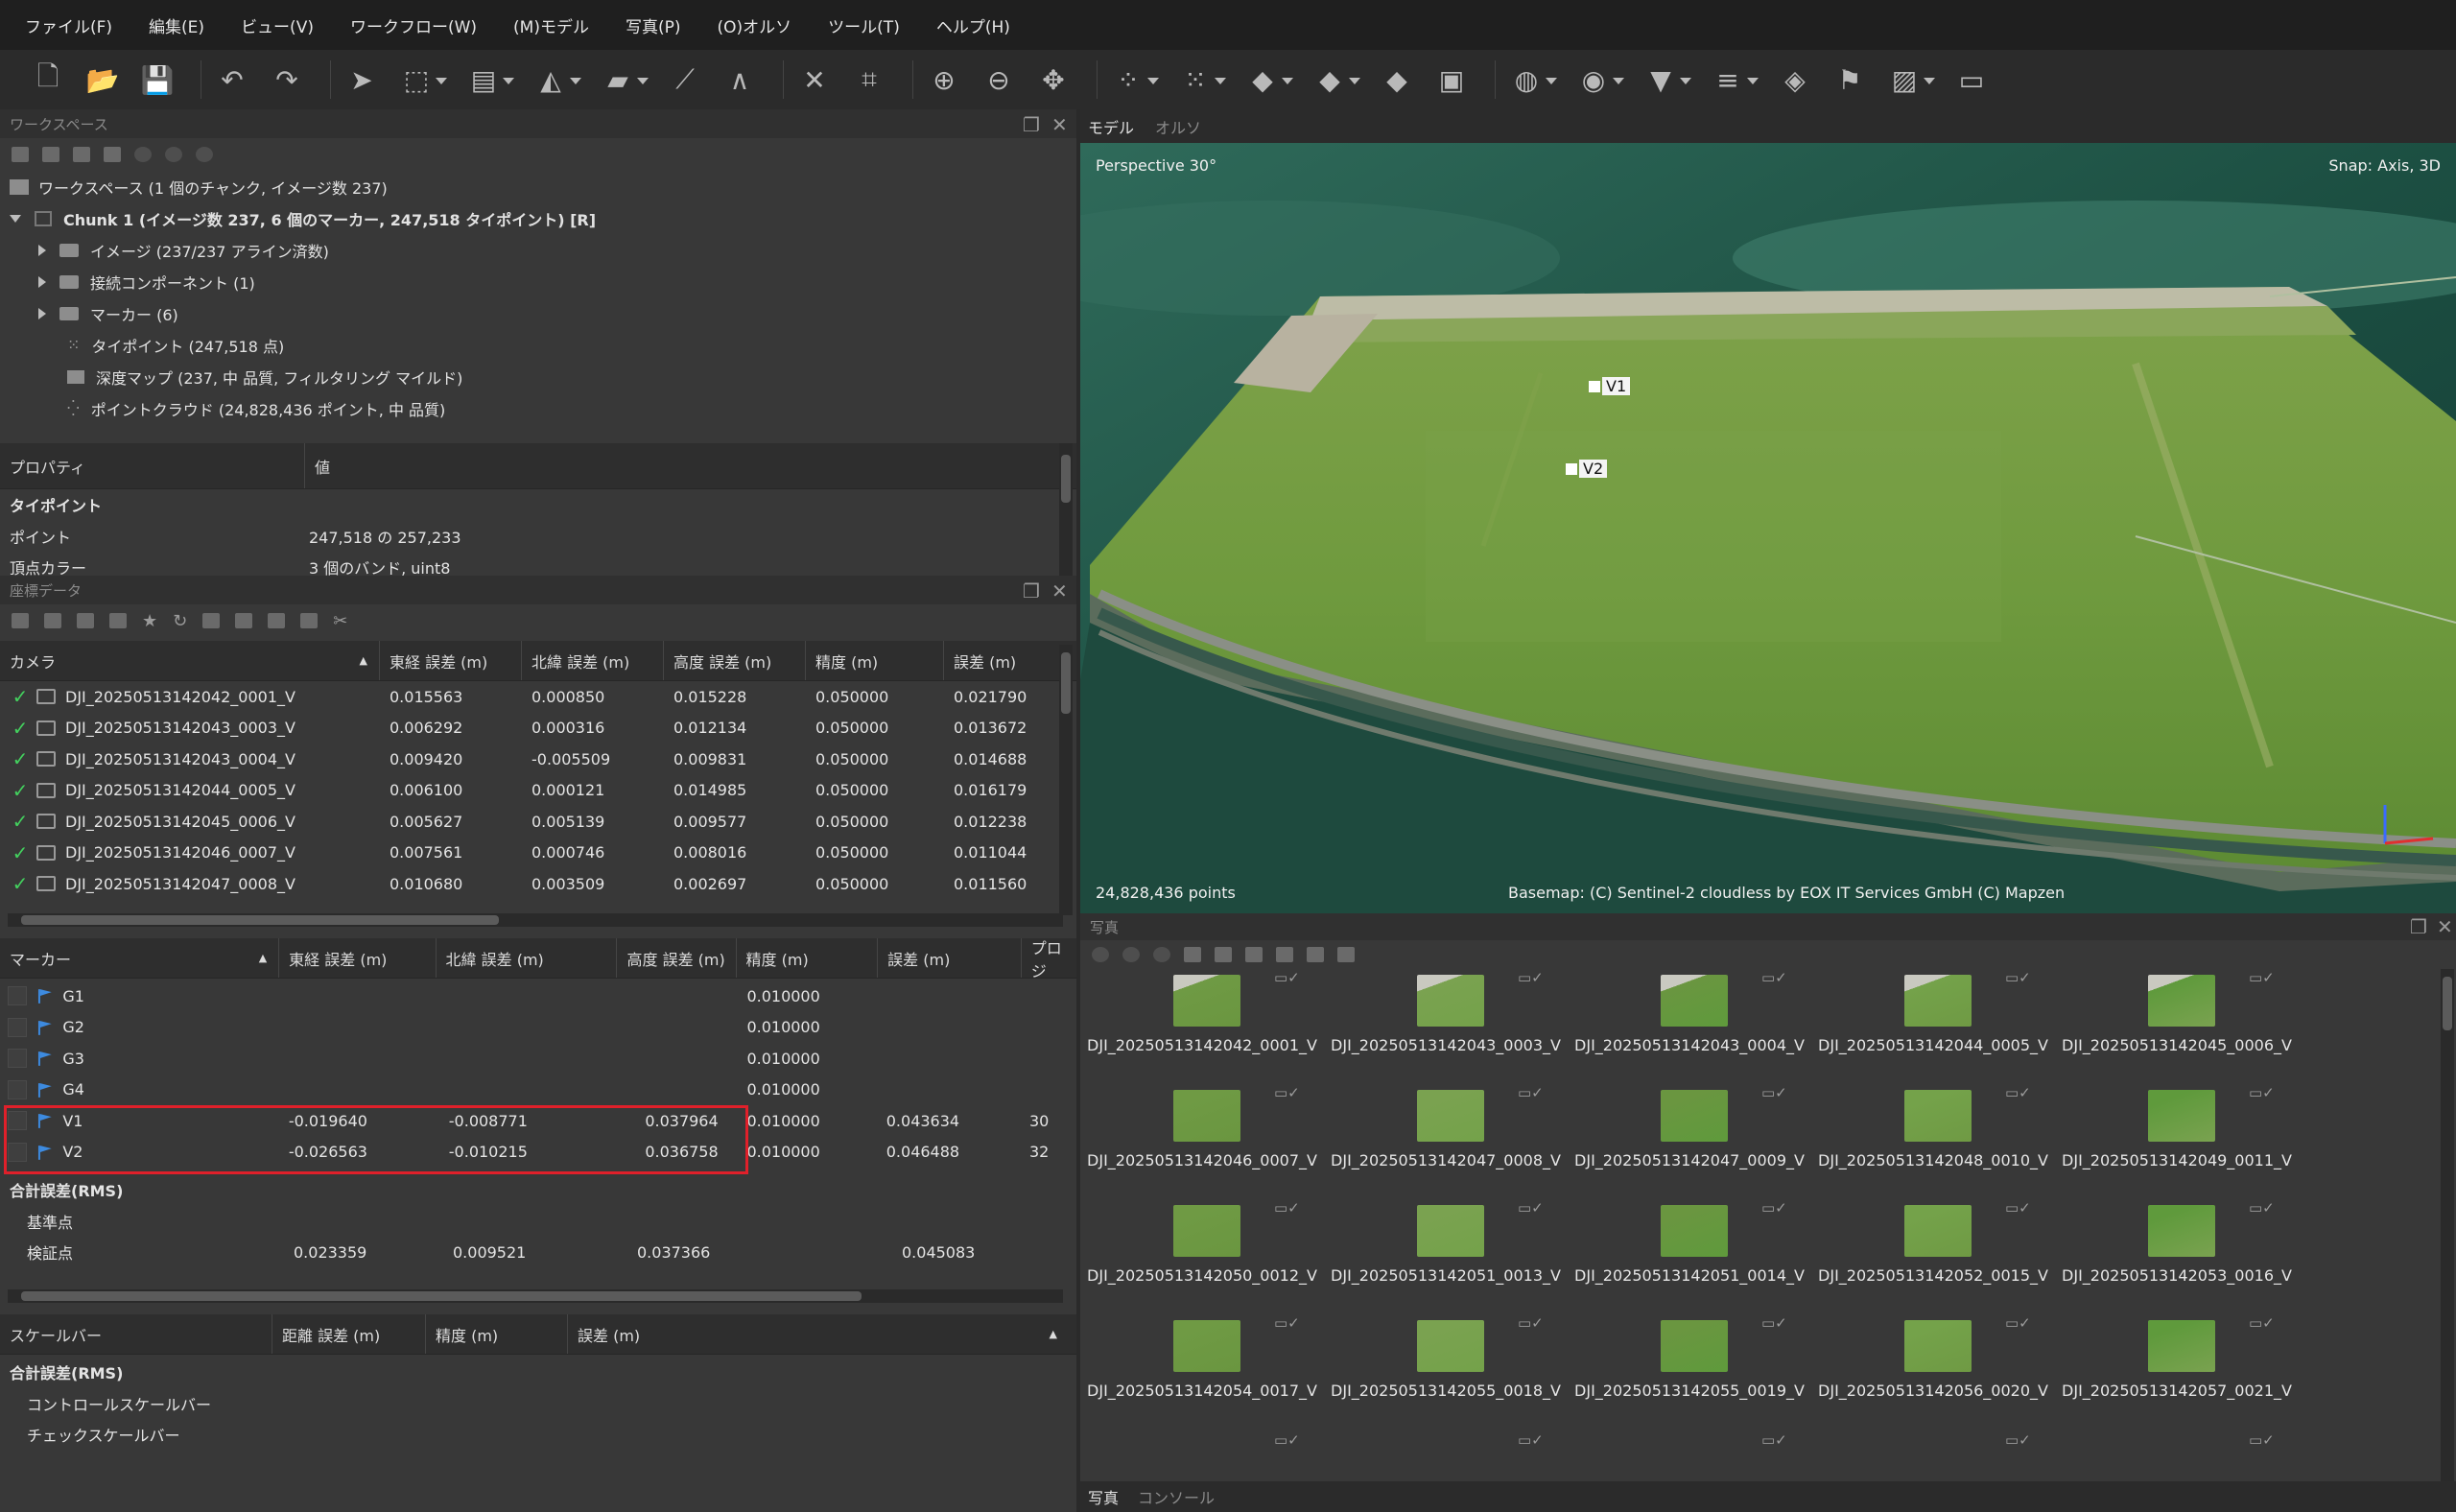  Describe the element at coordinates (1254, 954) in the screenshot. I see `filter-icon` at that location.